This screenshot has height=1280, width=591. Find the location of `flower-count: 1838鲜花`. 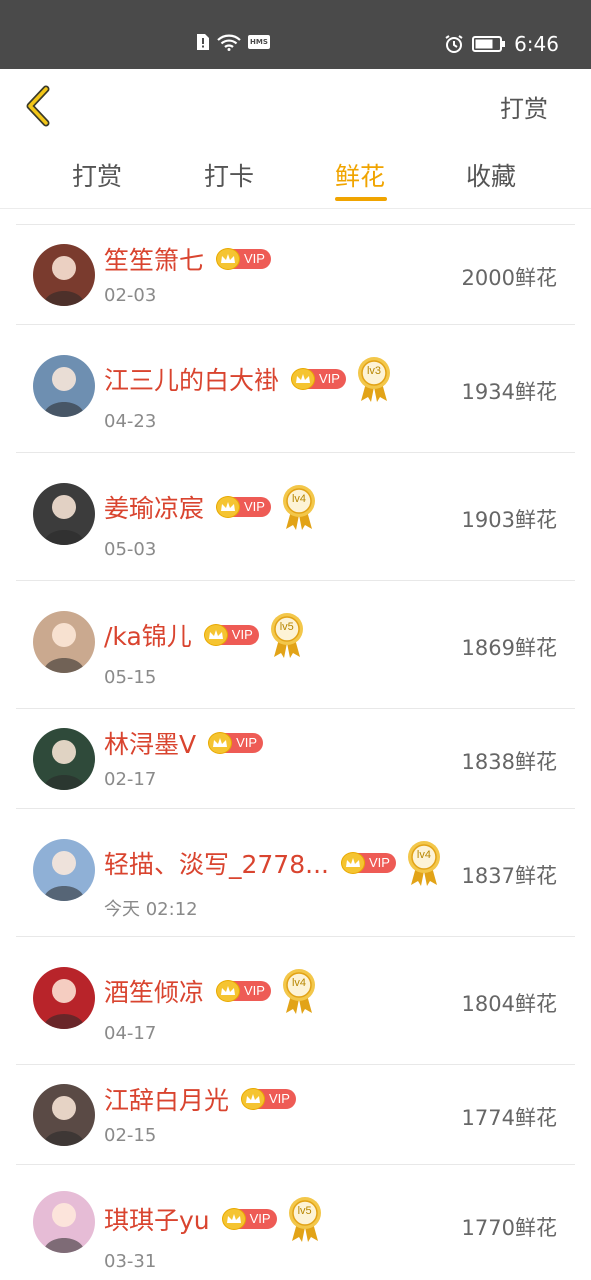

flower-count: 1838鲜花 is located at coordinates (509, 762).